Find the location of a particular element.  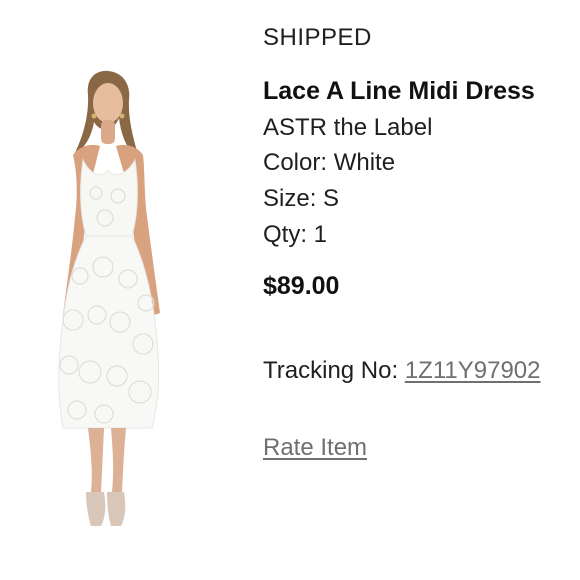

shipment-status: SHIPPED is located at coordinates (317, 37).